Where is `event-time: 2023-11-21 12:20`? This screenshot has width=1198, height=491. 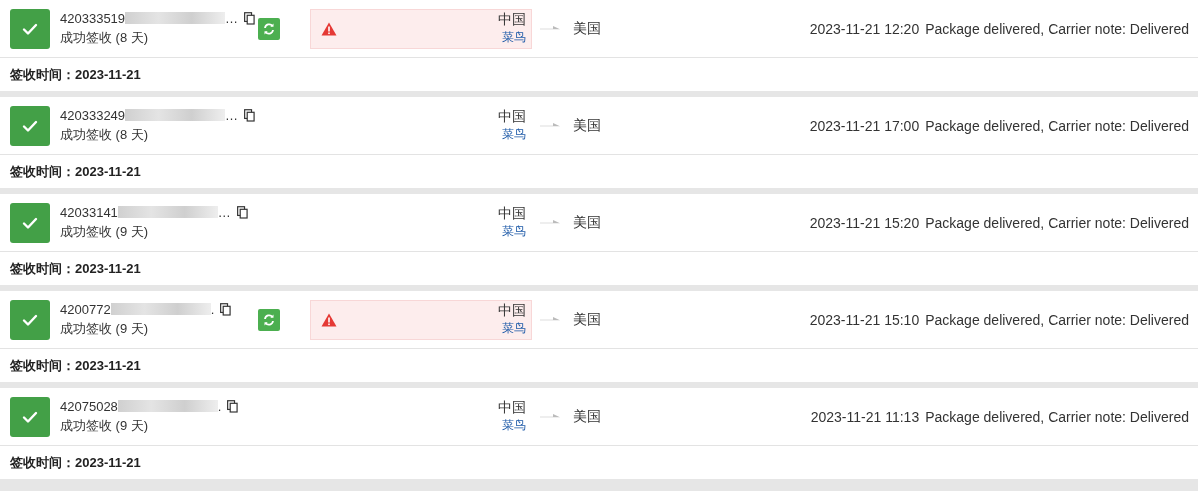
event-time: 2023-11-21 12:20 is located at coordinates (864, 28).